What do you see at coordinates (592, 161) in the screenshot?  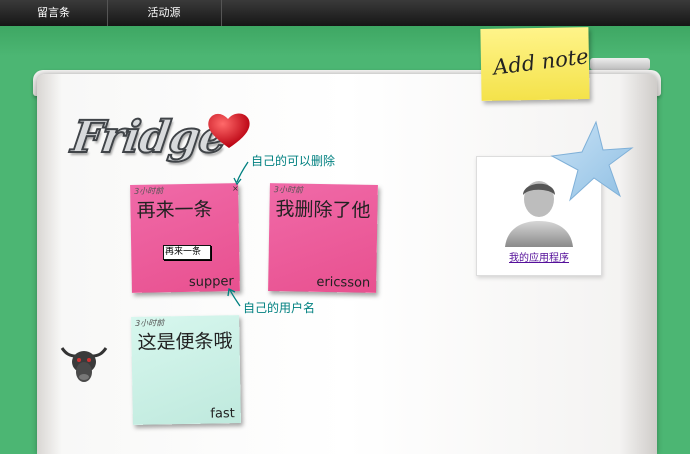 I see `star-icon` at bounding box center [592, 161].